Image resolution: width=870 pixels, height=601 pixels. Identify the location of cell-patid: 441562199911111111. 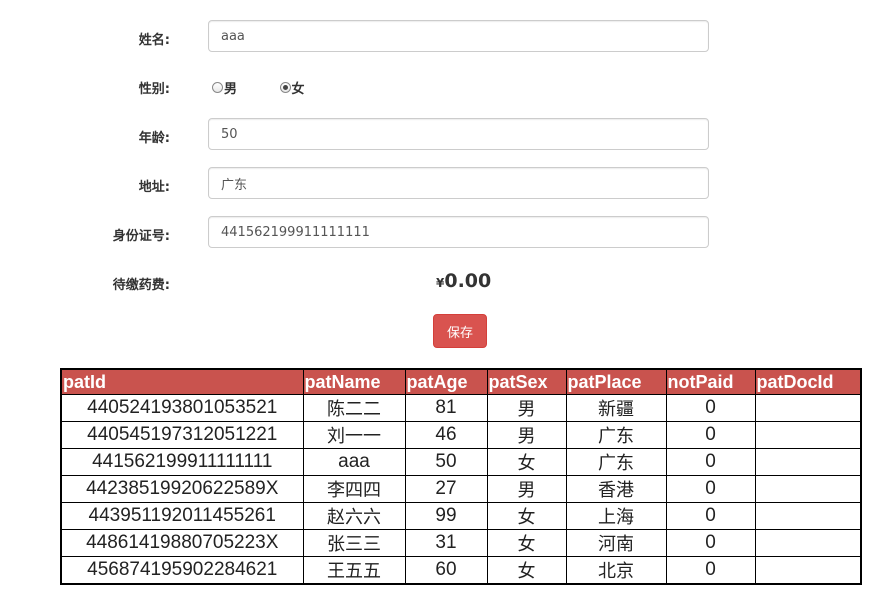
(182, 462).